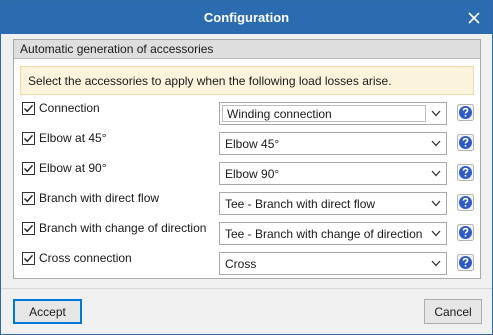 This screenshot has height=335, width=493. Describe the element at coordinates (85, 258) in the screenshot. I see `label-cross-connection: Cross connection` at that location.